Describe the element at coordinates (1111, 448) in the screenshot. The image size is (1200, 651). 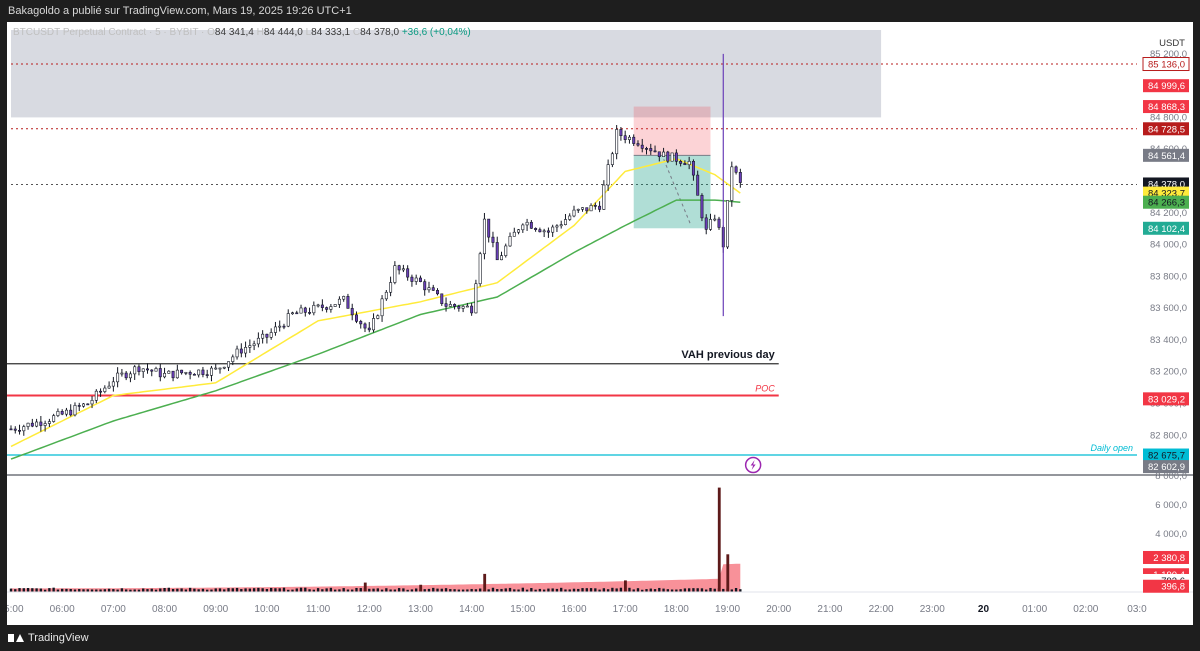
I see `level-label-daily-open: Daily open` at that location.